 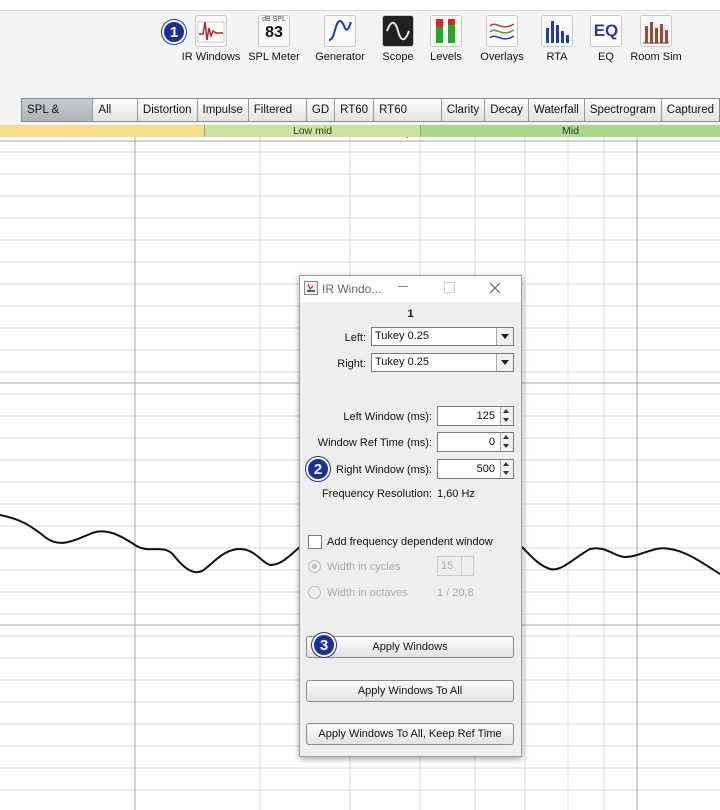 I want to click on rta-tool: RTA, so click(x=557, y=39).